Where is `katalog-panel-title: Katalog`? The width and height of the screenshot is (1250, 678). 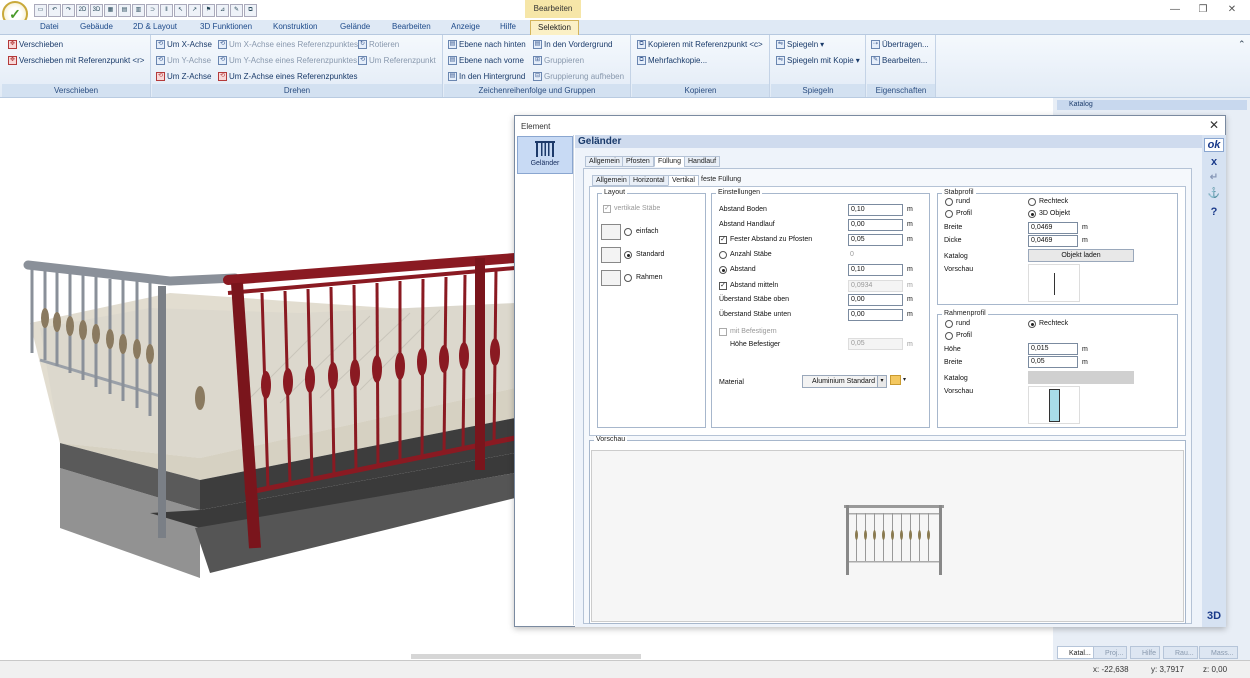 katalog-panel-title: Katalog is located at coordinates (1152, 105).